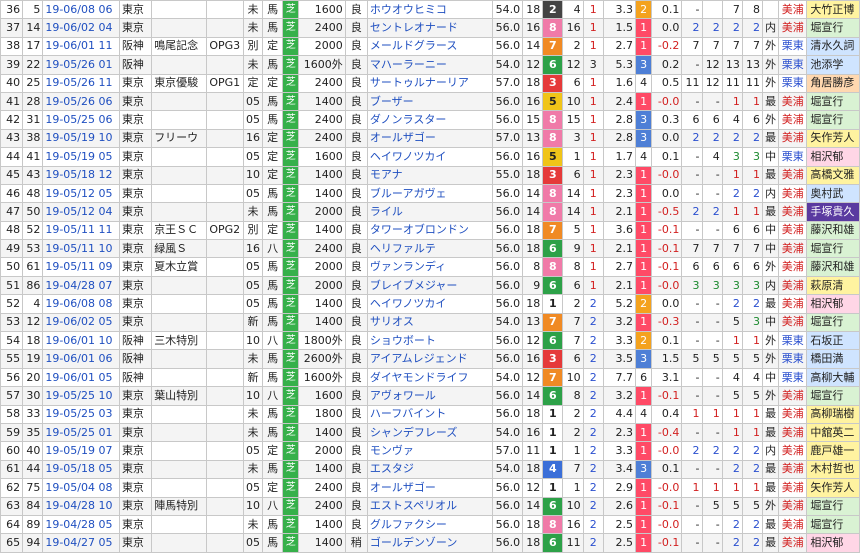 The height and width of the screenshot is (558, 860). I want to click on race-date-link: 19-06/01 06, so click(81, 359).